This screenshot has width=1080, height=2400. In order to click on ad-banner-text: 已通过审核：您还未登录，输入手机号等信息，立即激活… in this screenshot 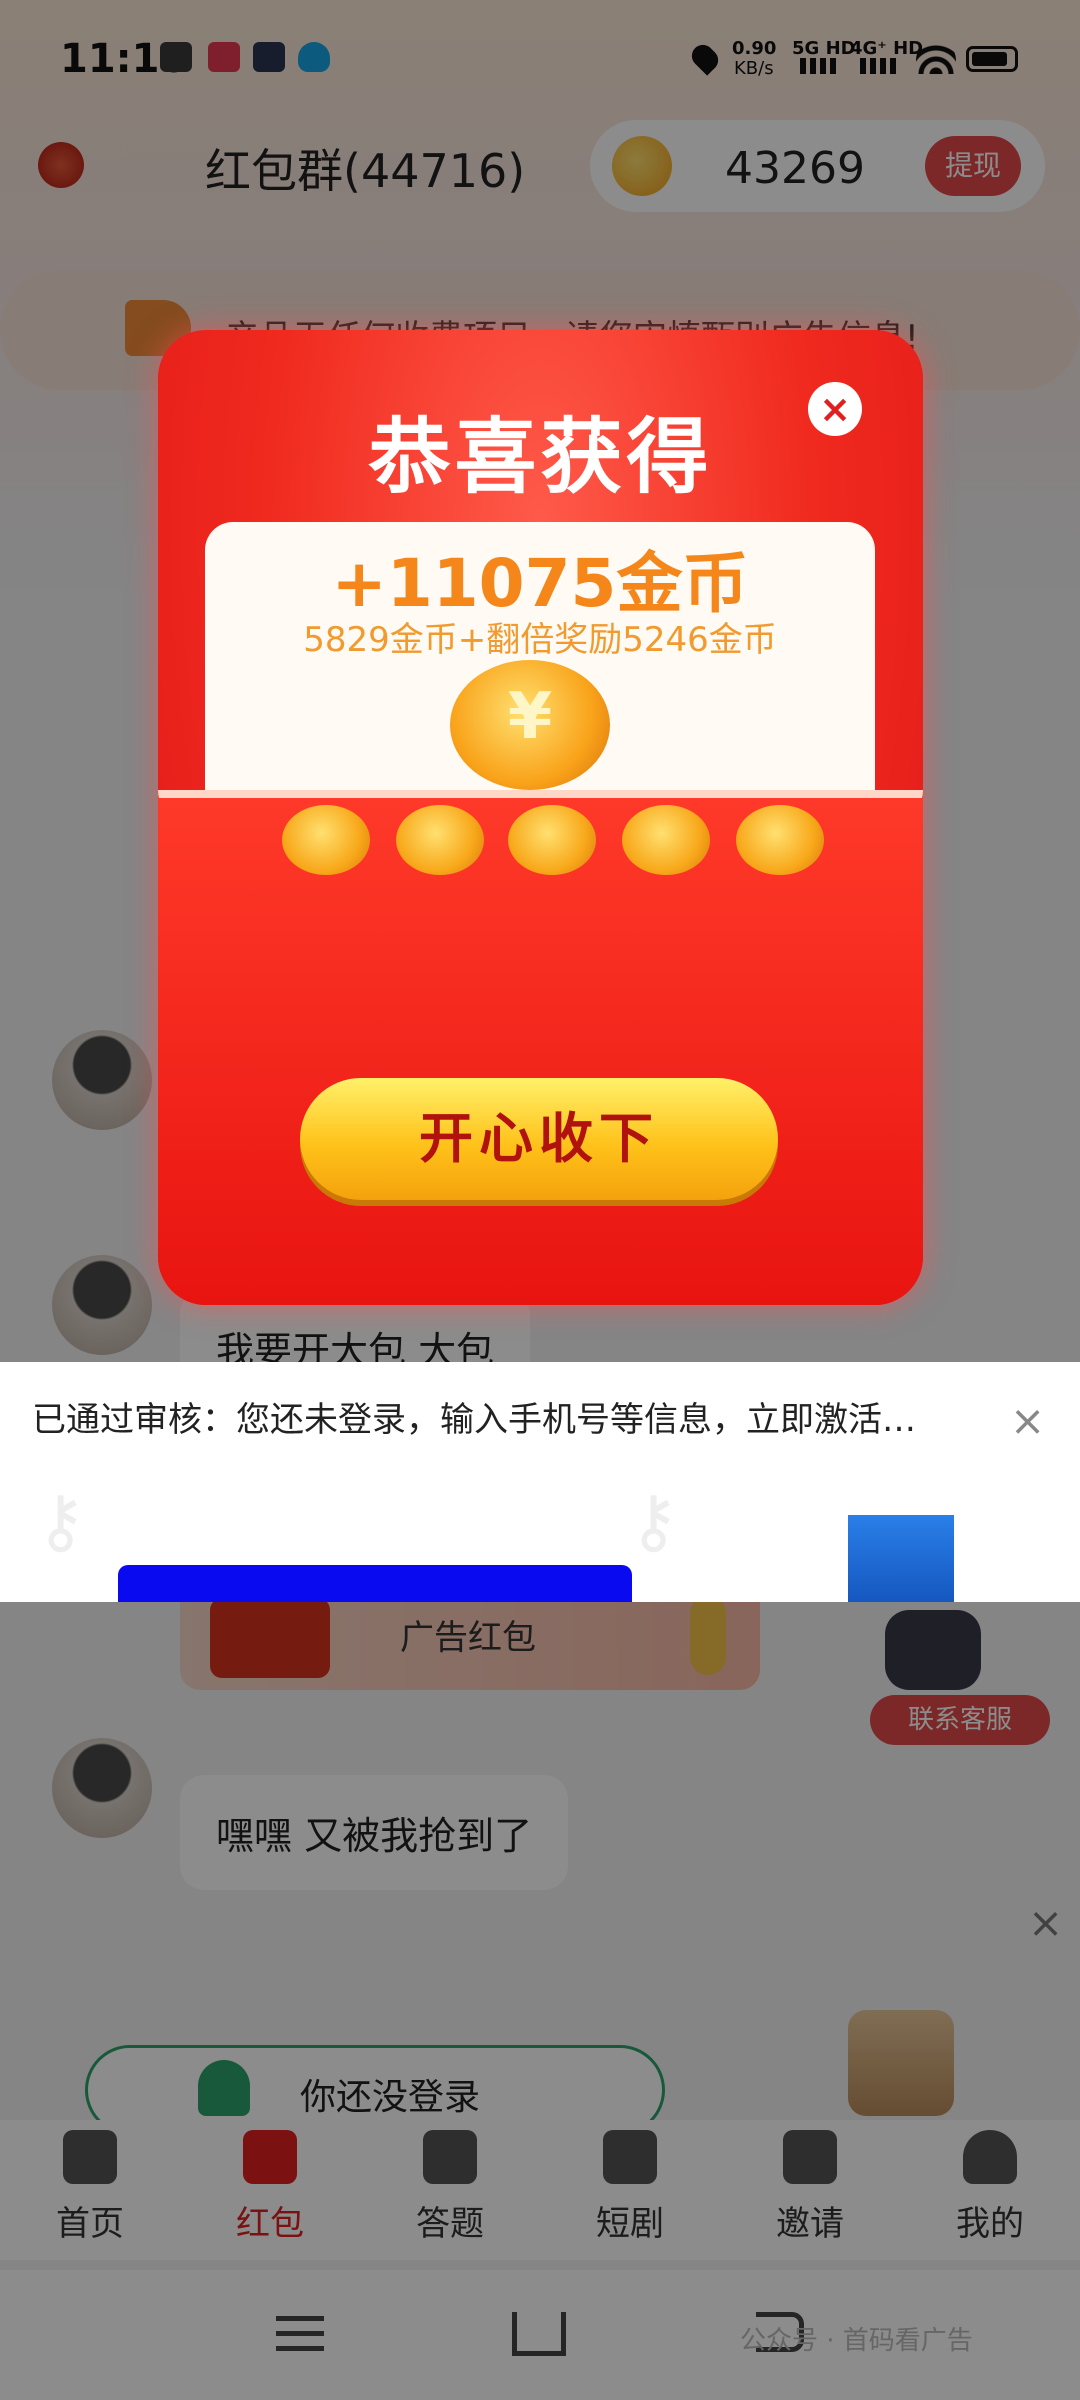, I will do `click(474, 1420)`.